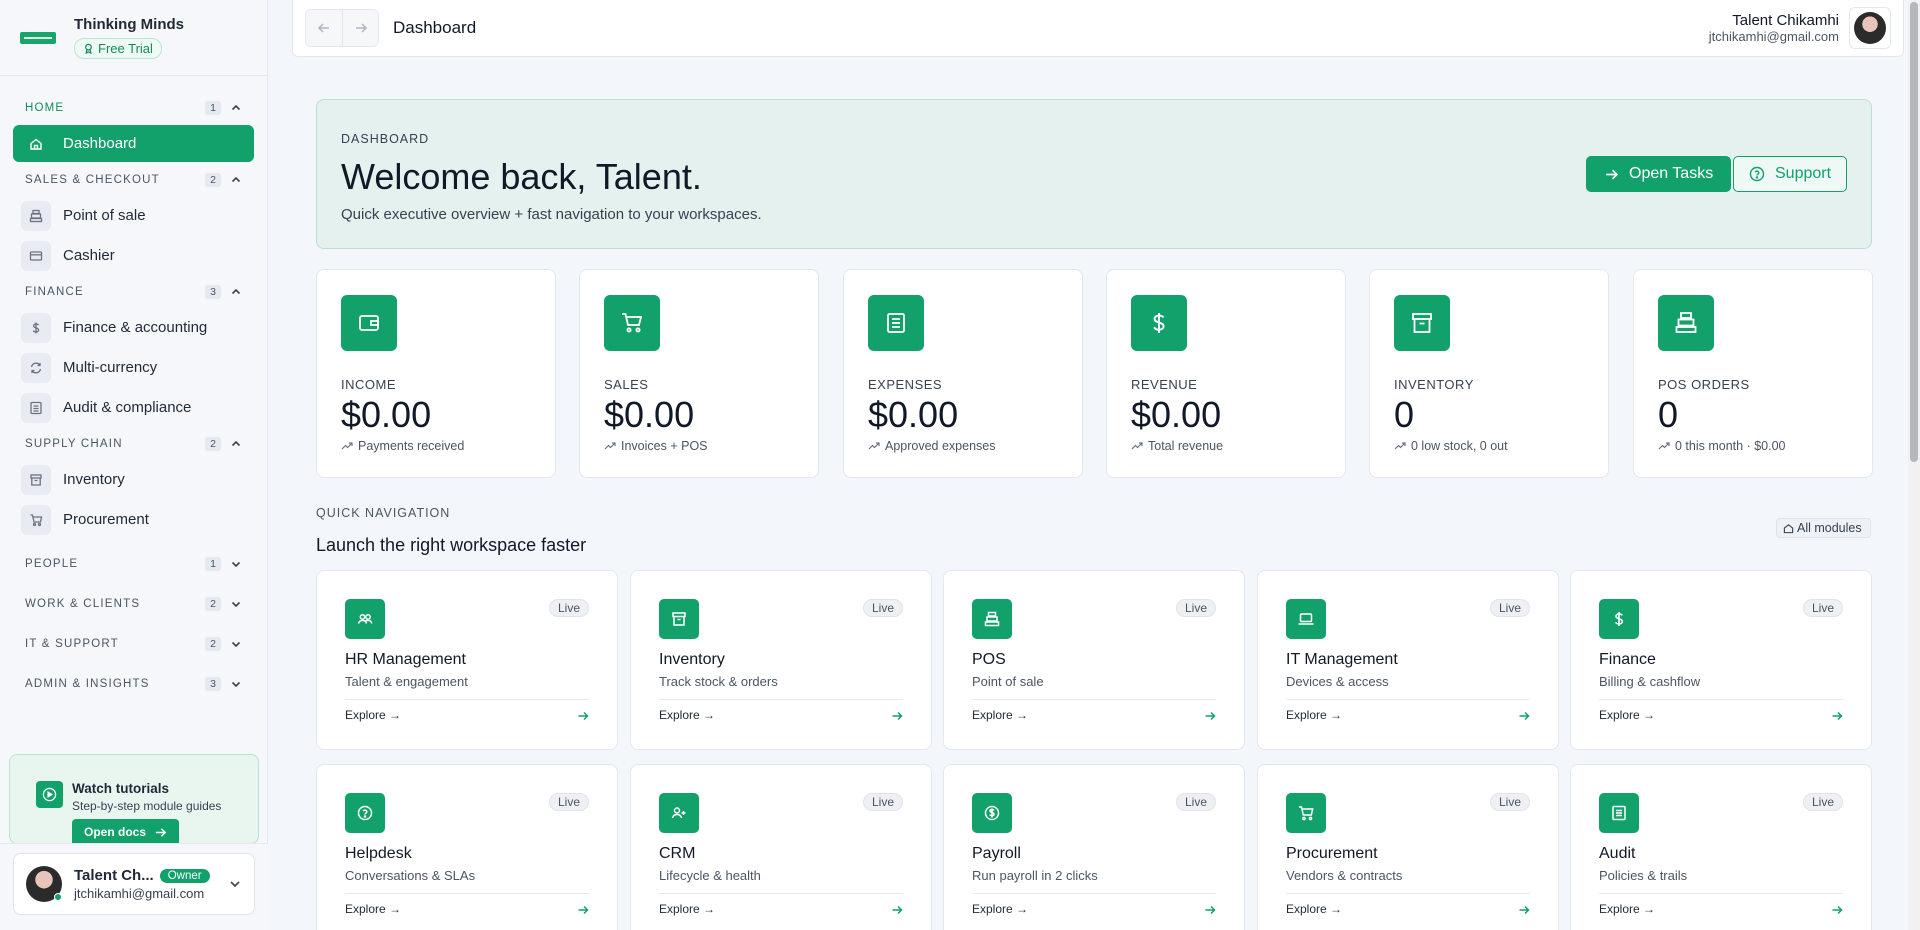 Image resolution: width=1920 pixels, height=930 pixels. Describe the element at coordinates (710, 875) in the screenshot. I see `module-subtitle: Lifecycle & health` at that location.